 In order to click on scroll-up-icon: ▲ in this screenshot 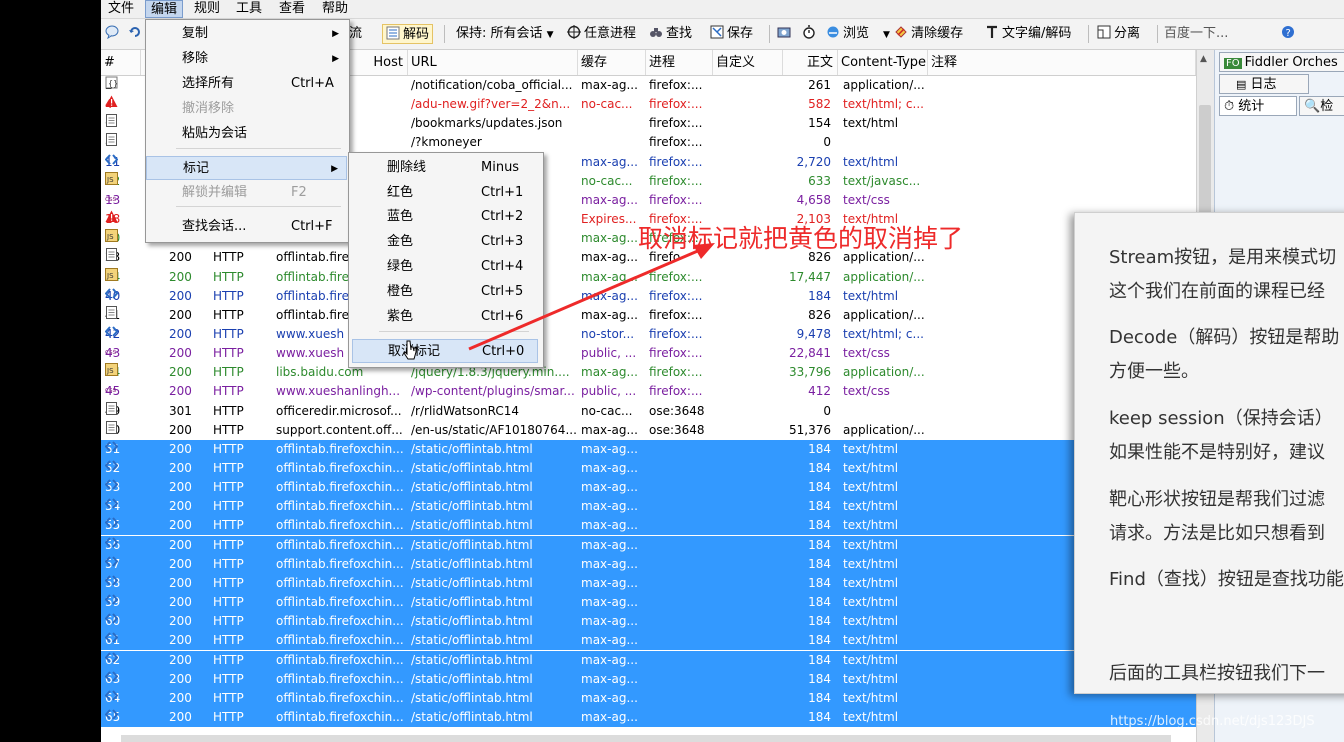, I will do `click(1203, 59)`.